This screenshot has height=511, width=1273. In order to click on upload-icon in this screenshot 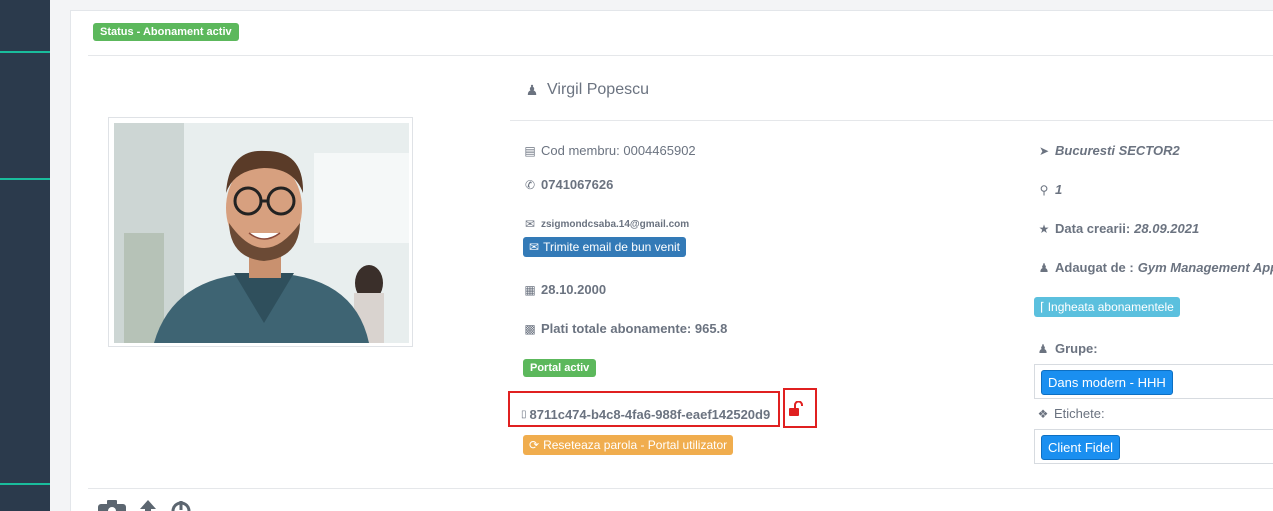, I will do `click(148, 504)`.